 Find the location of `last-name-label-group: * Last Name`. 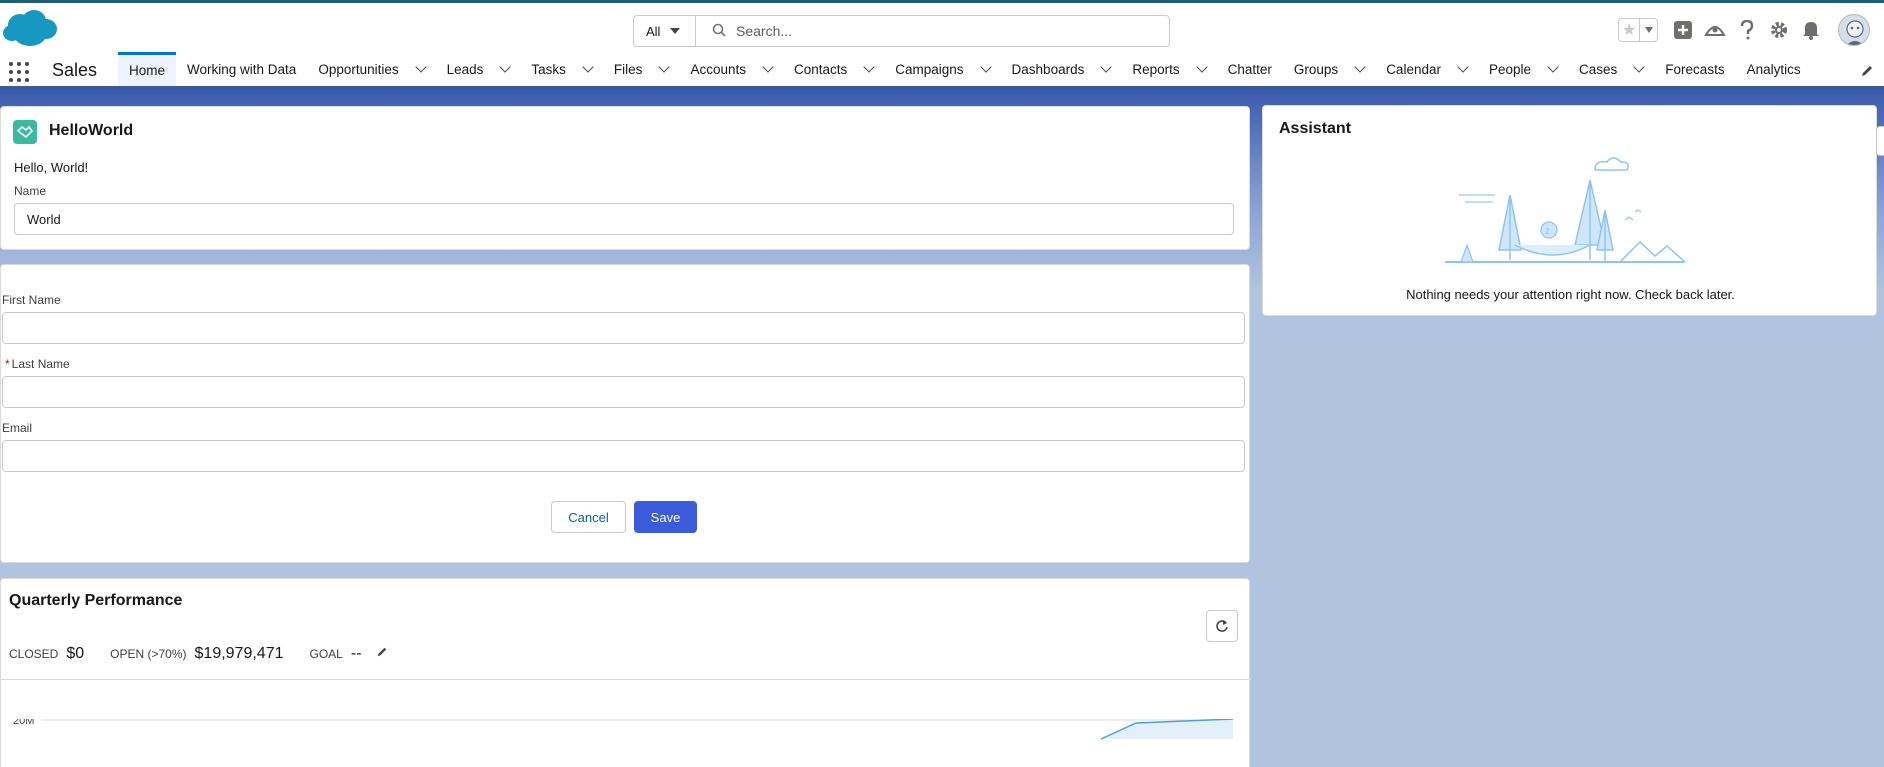

last-name-label-group: * Last Name is located at coordinates (37, 364).